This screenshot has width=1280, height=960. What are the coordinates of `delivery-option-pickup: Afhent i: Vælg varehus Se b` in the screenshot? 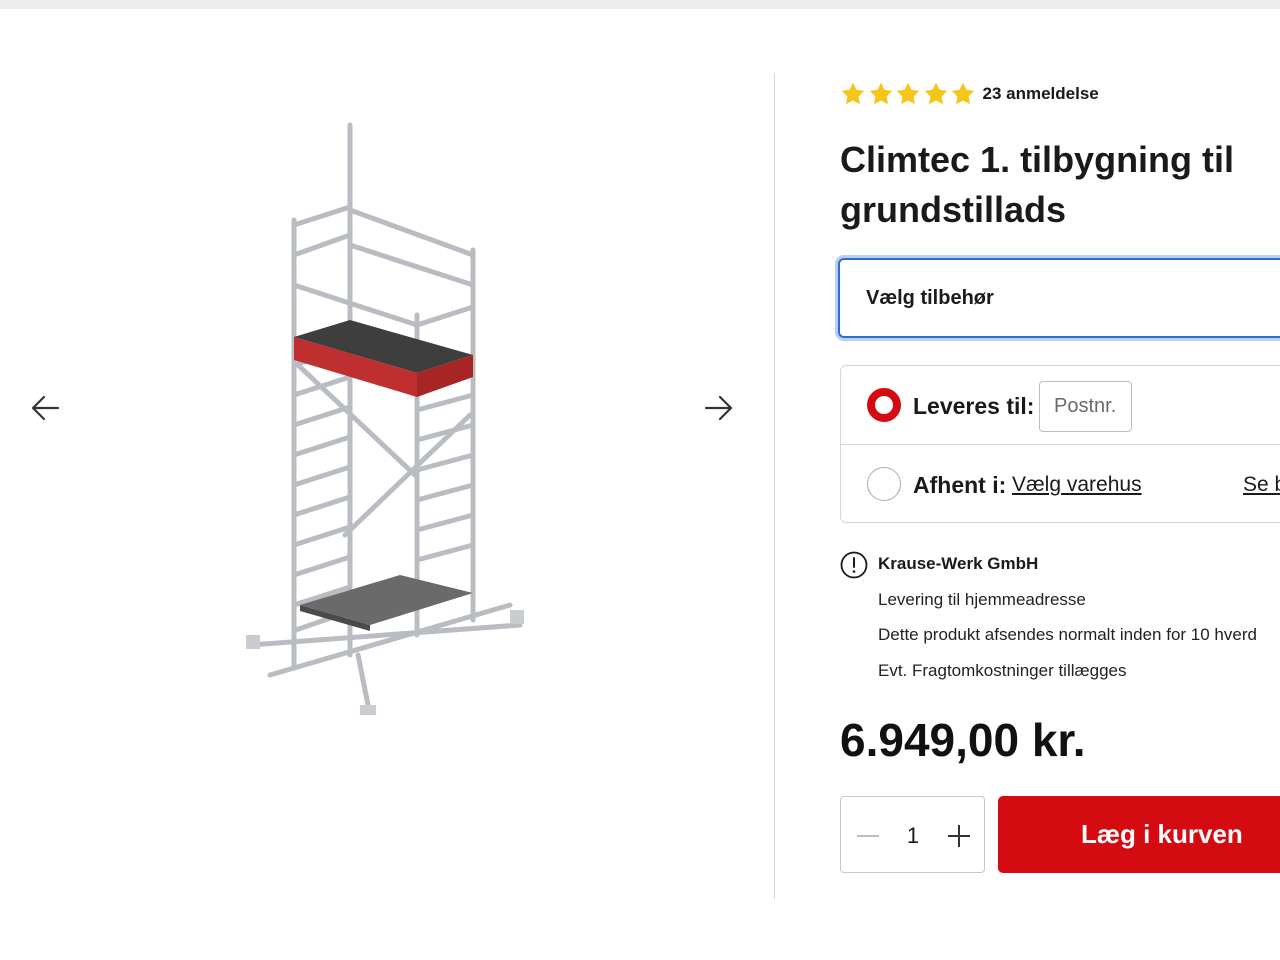 It's located at (1060, 484).